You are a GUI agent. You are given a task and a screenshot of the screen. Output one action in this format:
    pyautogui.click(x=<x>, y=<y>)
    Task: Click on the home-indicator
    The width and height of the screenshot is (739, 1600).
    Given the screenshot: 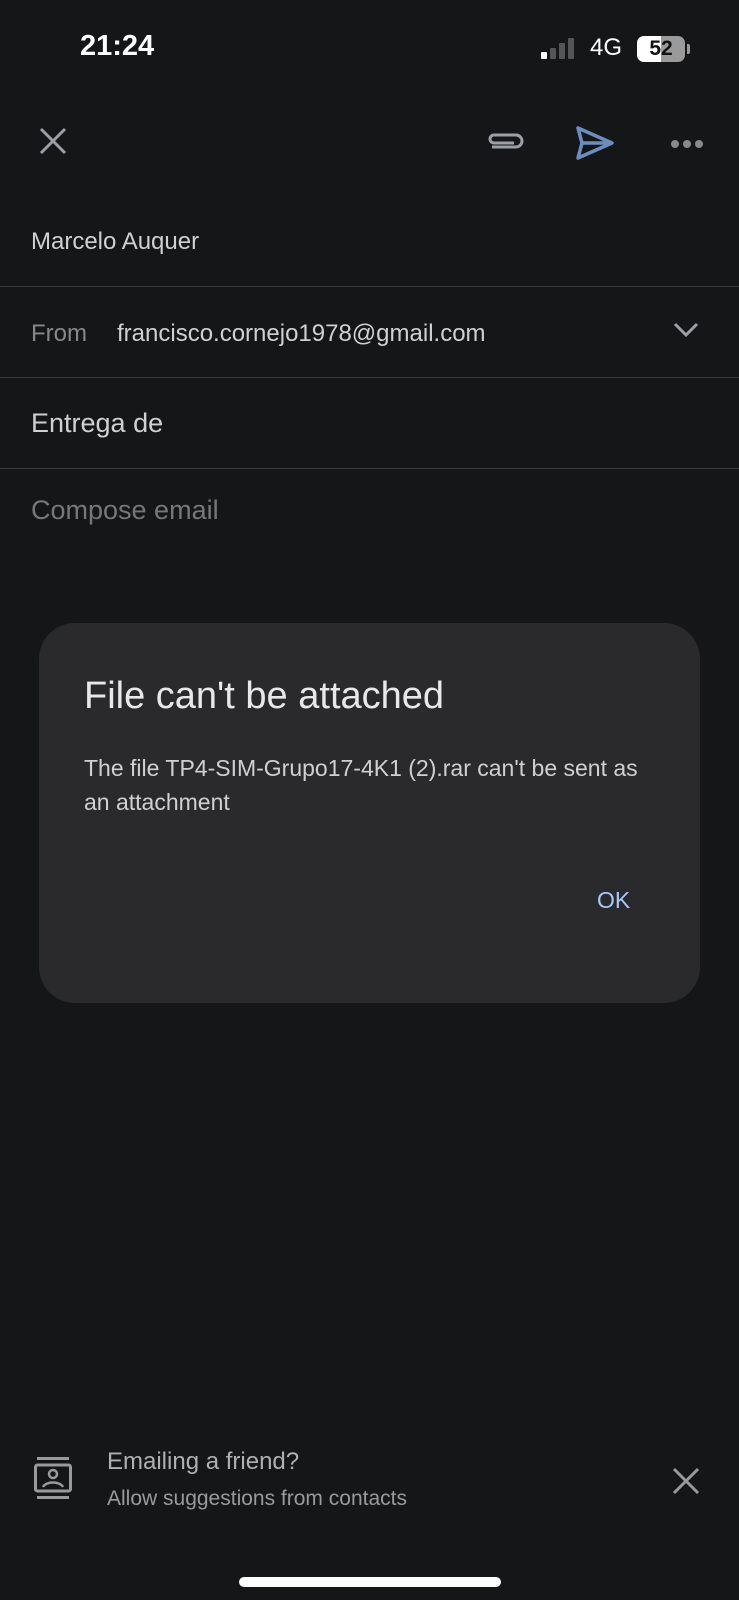 What is the action you would take?
    pyautogui.click(x=370, y=1582)
    